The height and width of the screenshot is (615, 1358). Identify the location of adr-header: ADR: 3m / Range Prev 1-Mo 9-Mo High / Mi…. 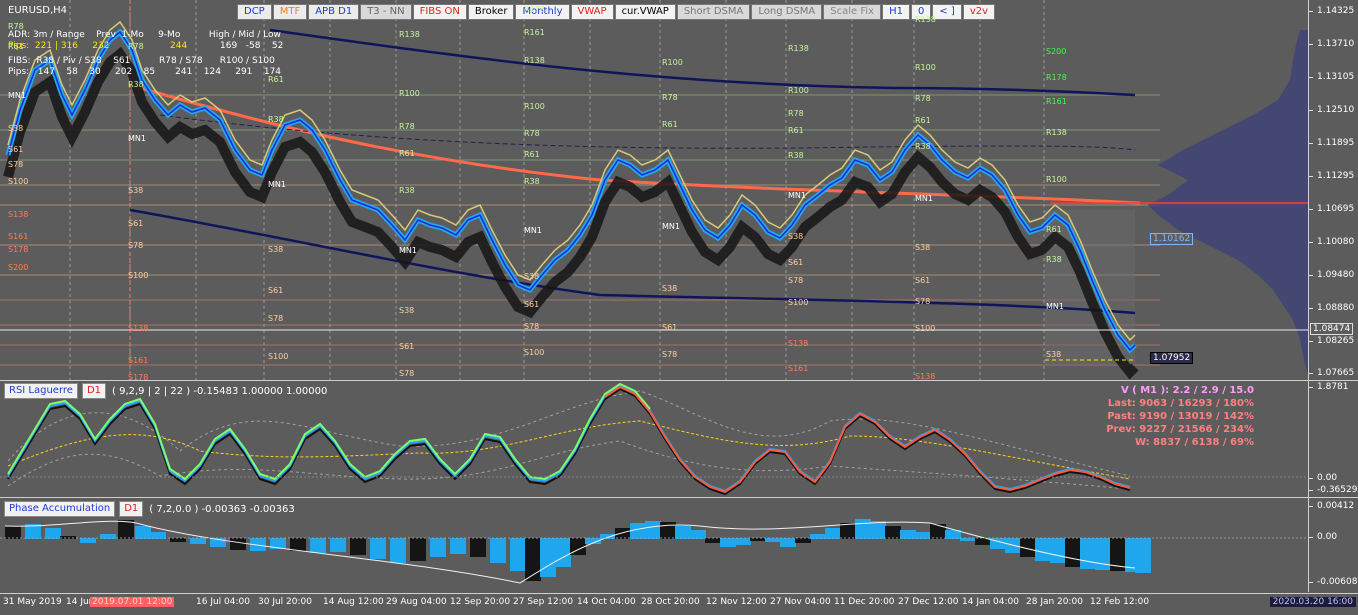
(144, 35).